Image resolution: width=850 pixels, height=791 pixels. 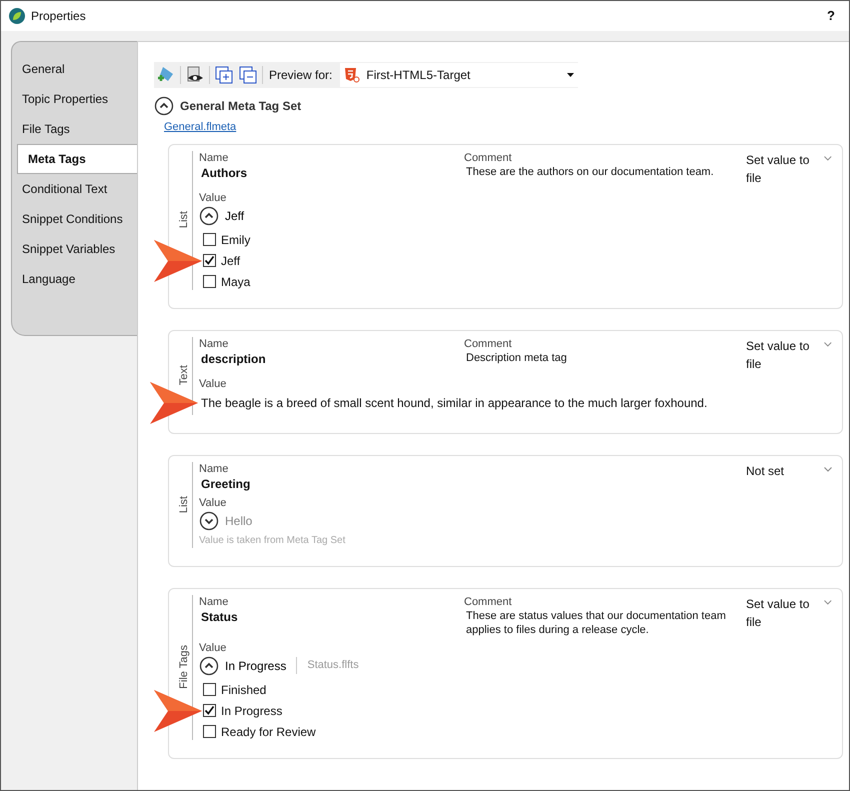 I want to click on sidebar-tab: Meta Tags, so click(x=77, y=159).